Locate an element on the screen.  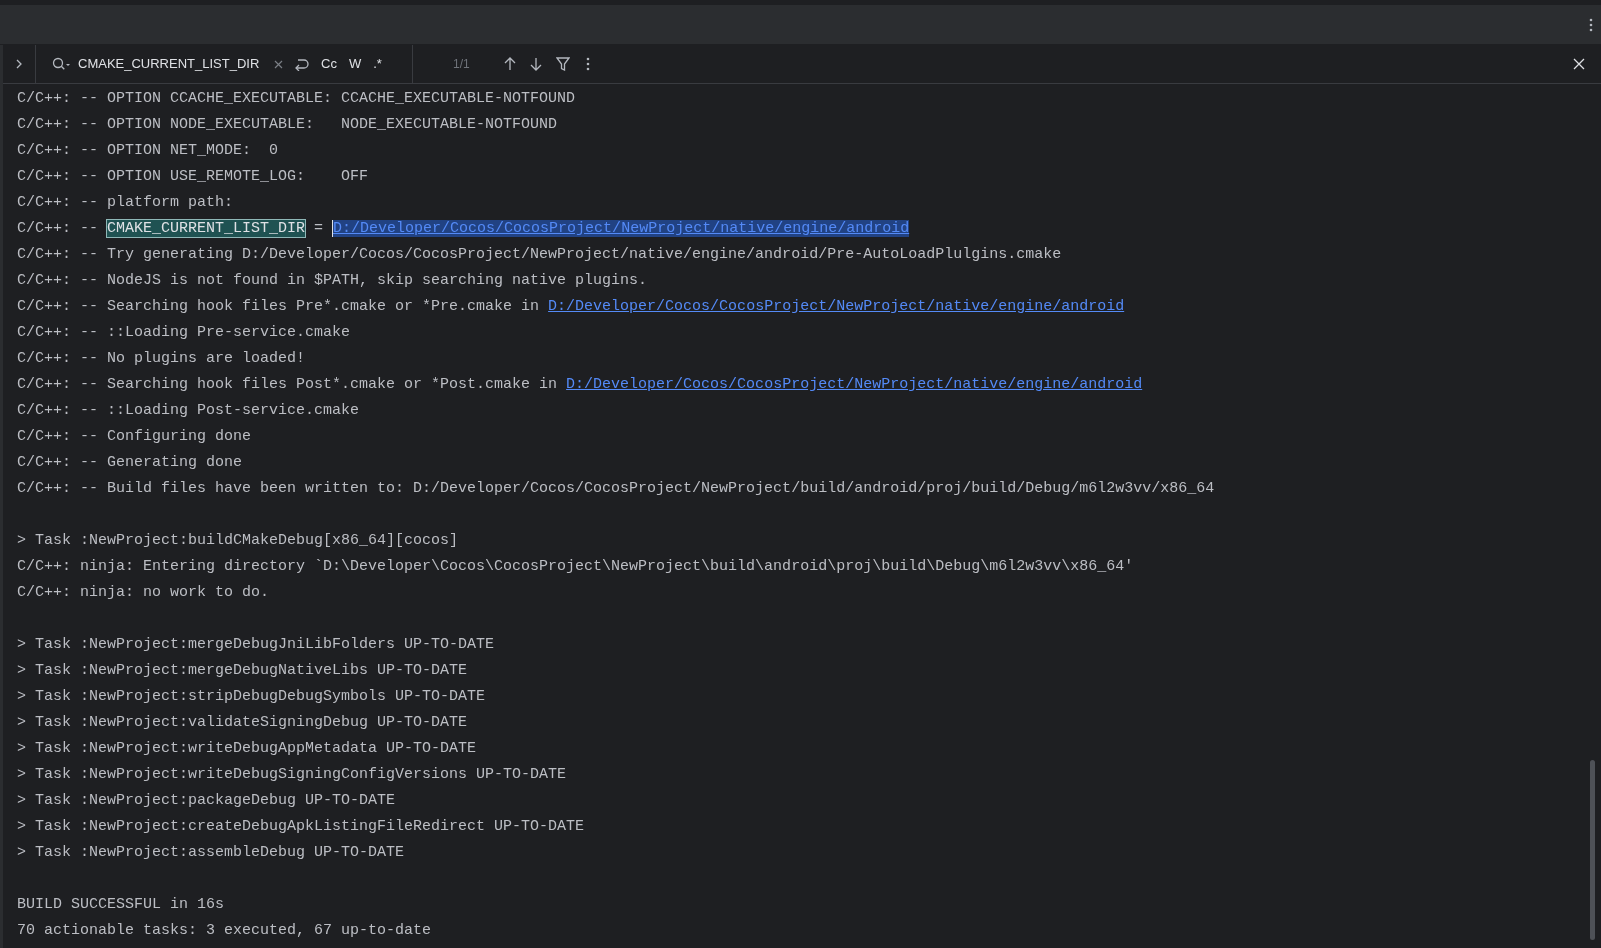
log-text: C/C++: -- OPTION USE_REMOTE_LOG: OFF is located at coordinates (193, 176).